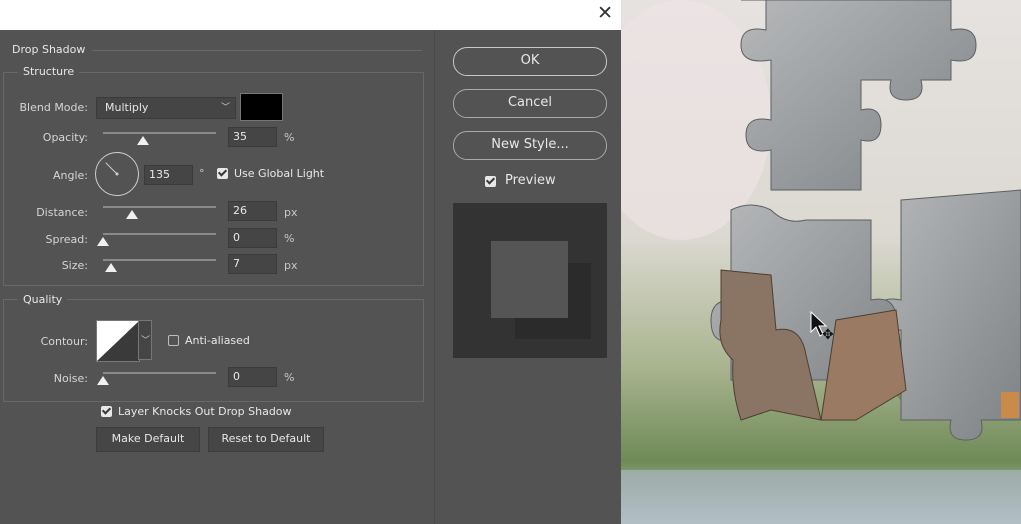 Image resolution: width=1021 pixels, height=524 pixels. What do you see at coordinates (217, 340) in the screenshot?
I see `anti-aliased-label: Anti-aliased` at bounding box center [217, 340].